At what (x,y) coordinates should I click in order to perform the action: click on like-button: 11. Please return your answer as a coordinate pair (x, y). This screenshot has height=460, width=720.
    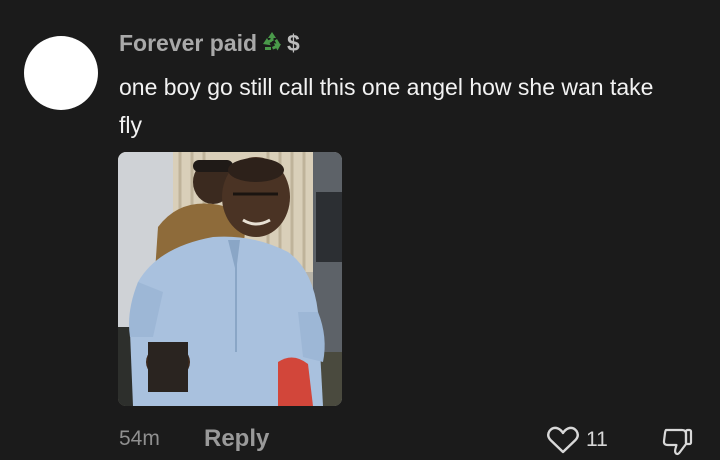
    Looking at the image, I should click on (577, 440).